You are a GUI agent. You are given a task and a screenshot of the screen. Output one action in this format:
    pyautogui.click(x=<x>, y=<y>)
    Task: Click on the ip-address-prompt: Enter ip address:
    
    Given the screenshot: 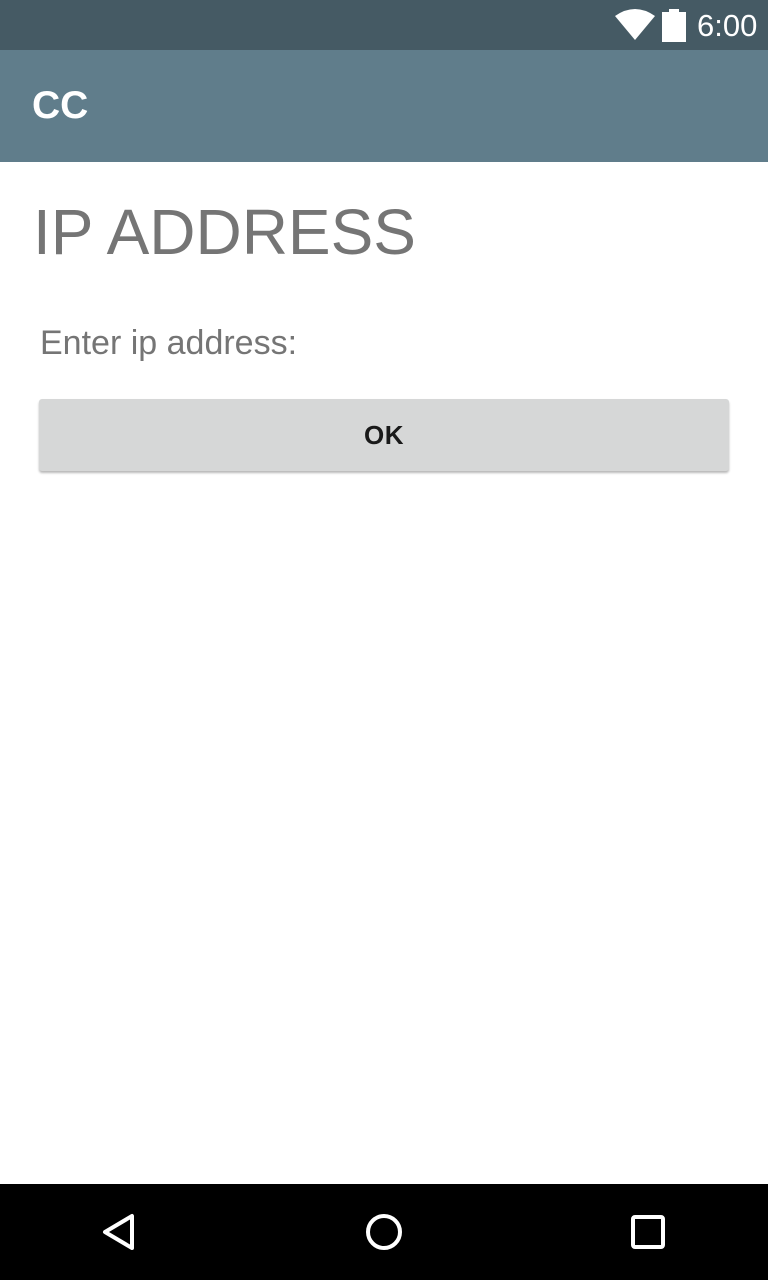 What is the action you would take?
    pyautogui.click(x=169, y=343)
    